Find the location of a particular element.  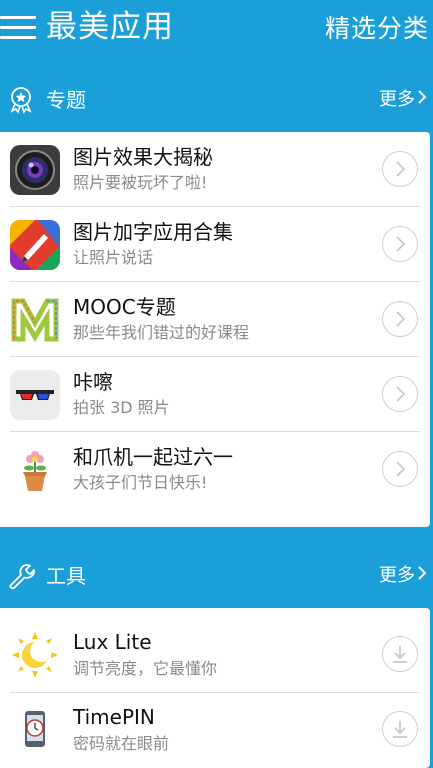

item-subtitle: 大孩子们节日快乐! is located at coordinates (140, 482).